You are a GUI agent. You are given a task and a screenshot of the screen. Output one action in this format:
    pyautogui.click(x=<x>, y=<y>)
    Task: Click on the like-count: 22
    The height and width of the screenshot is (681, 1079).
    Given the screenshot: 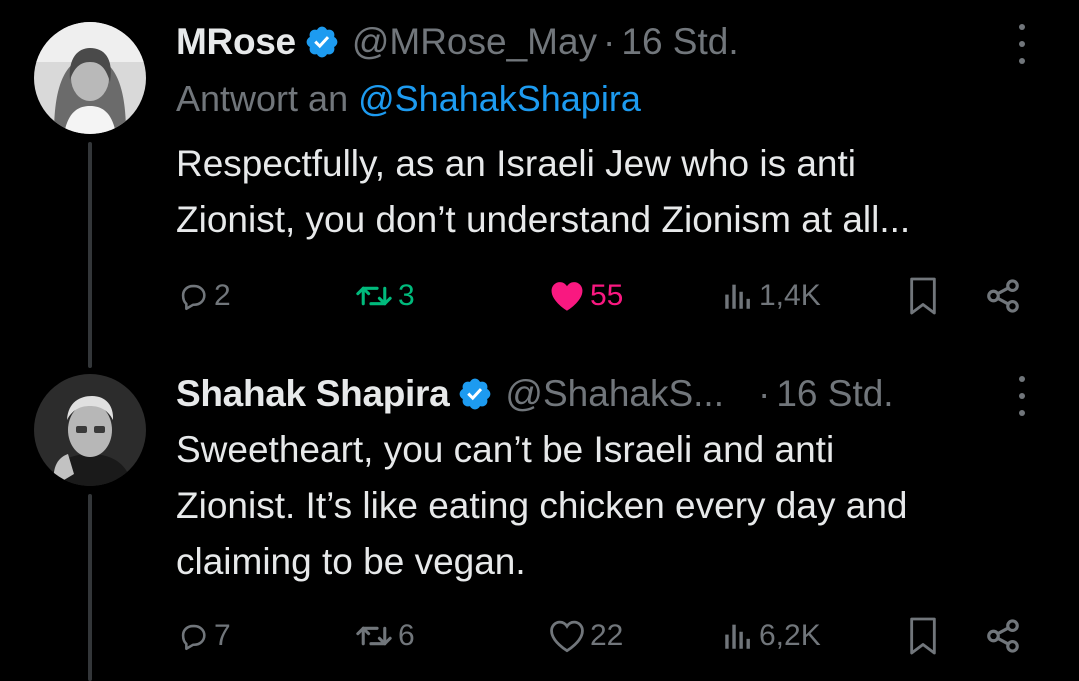 What is the action you would take?
    pyautogui.click(x=607, y=635)
    